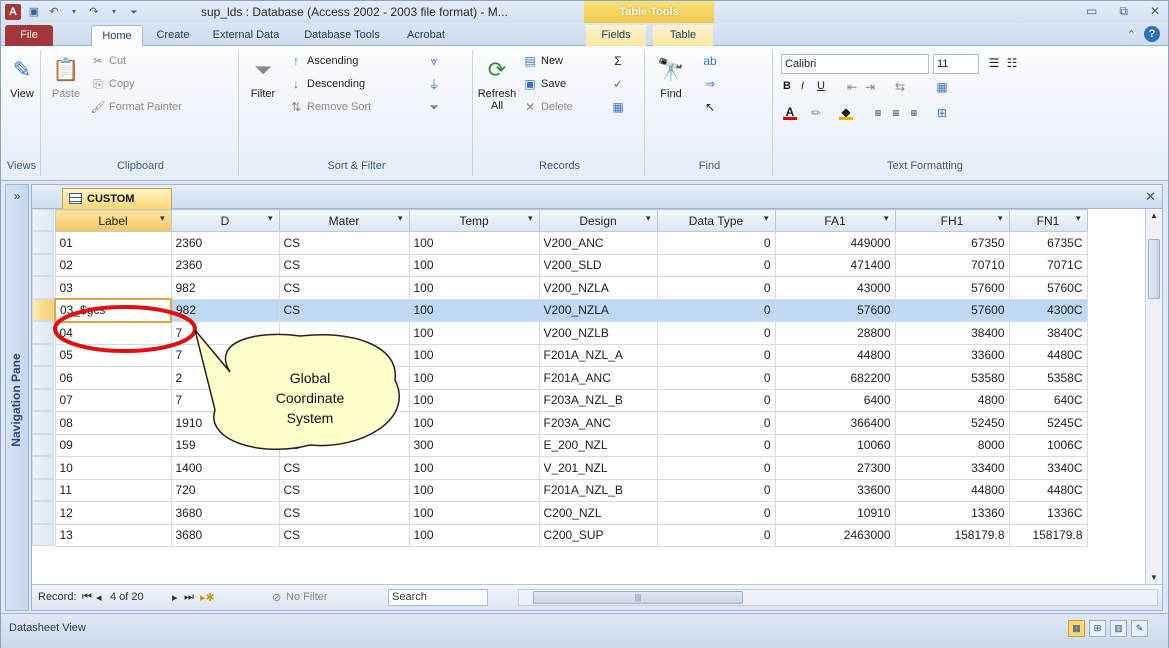 Image resolution: width=1169 pixels, height=648 pixels. Describe the element at coordinates (113, 288) in the screenshot. I see `table-cell: 03` at that location.